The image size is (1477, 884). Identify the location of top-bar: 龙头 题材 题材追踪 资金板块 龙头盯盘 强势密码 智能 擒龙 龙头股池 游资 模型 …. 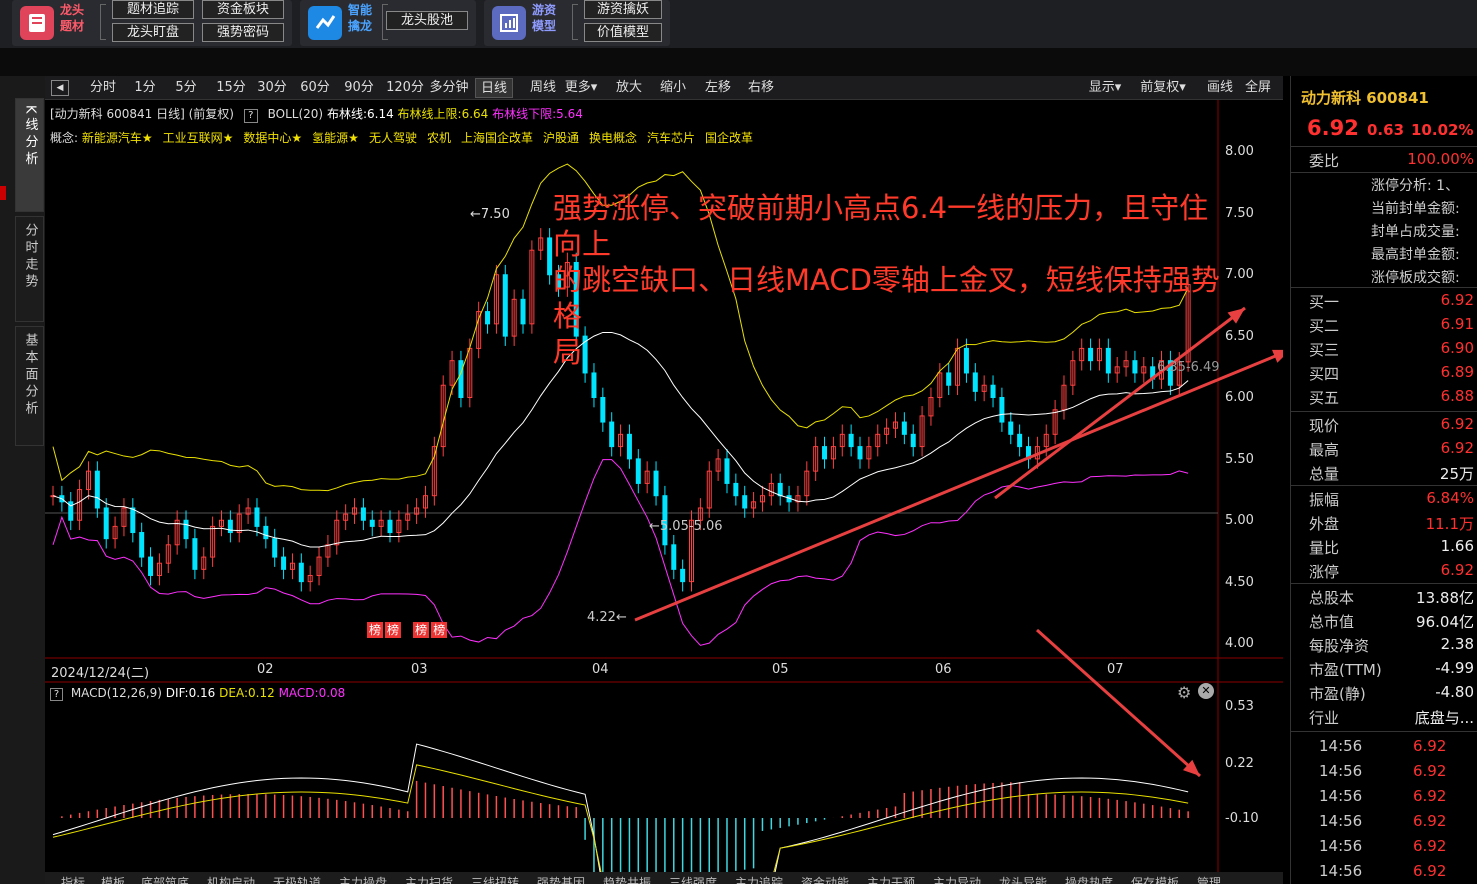
(738, 24).